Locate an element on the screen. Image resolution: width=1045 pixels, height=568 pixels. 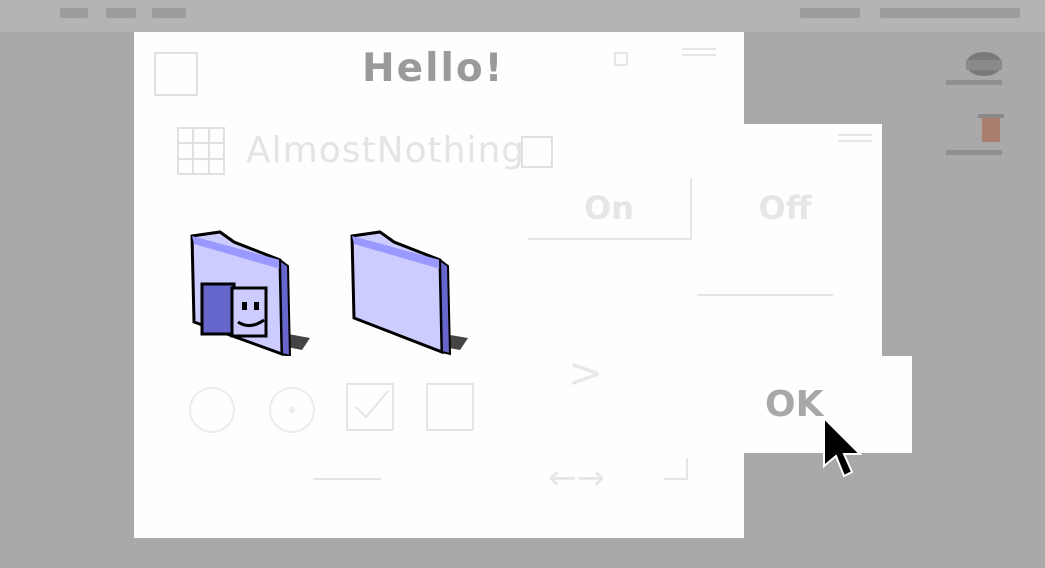
segment-on: On is located at coordinates (610, 209).